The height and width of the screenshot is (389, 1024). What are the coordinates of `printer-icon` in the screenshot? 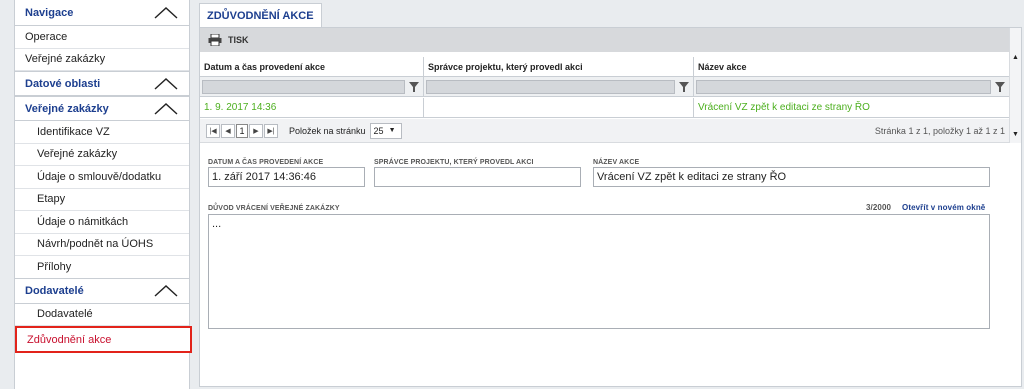 It's located at (215, 40).